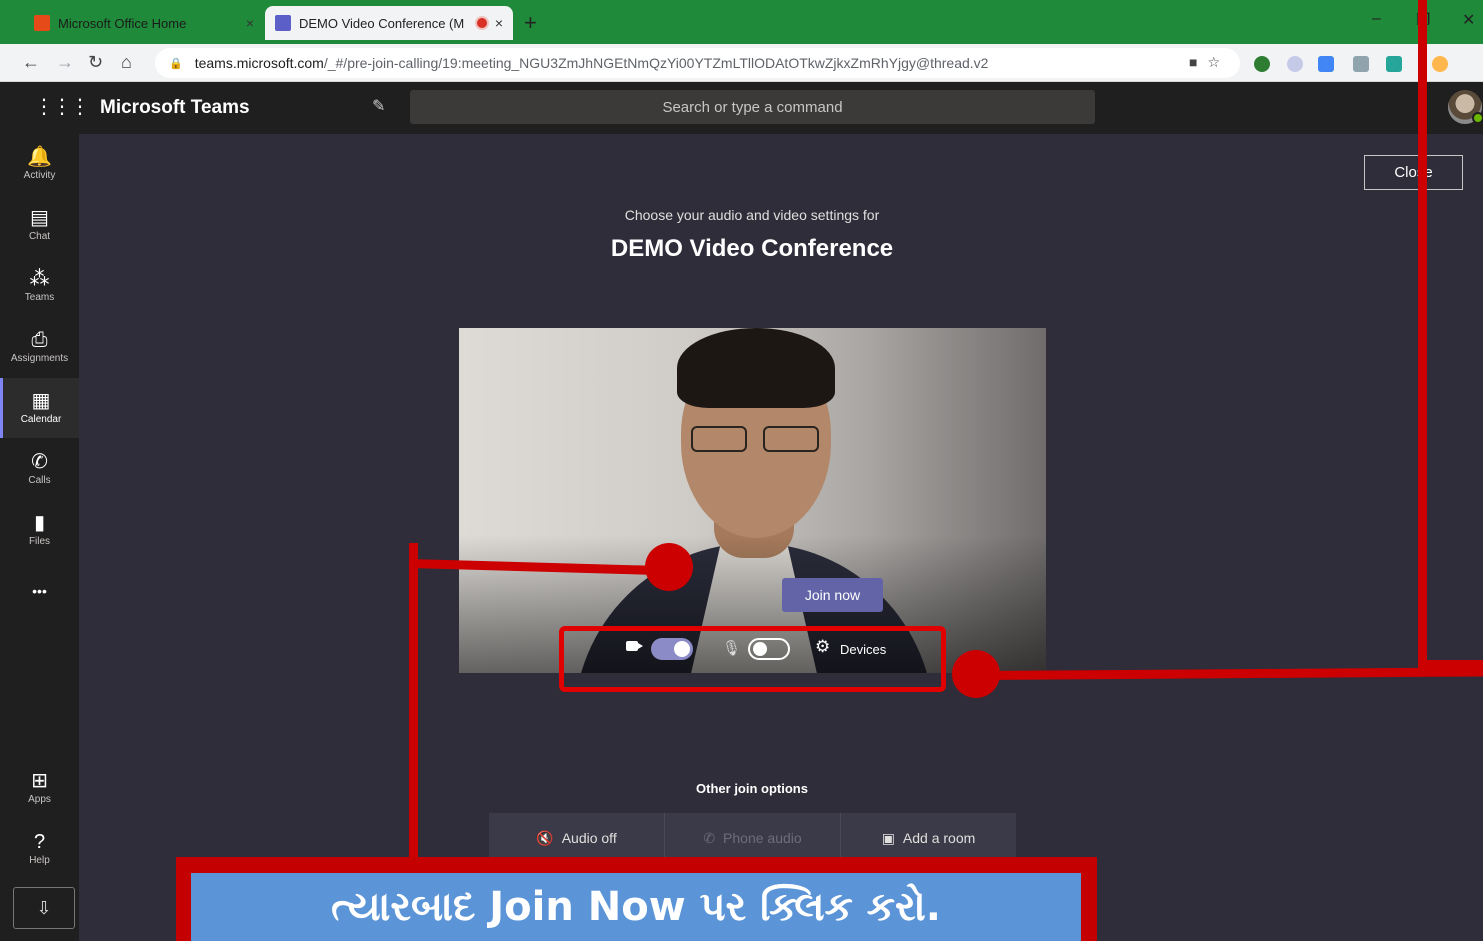  I want to click on preview-shade, so click(752, 500).